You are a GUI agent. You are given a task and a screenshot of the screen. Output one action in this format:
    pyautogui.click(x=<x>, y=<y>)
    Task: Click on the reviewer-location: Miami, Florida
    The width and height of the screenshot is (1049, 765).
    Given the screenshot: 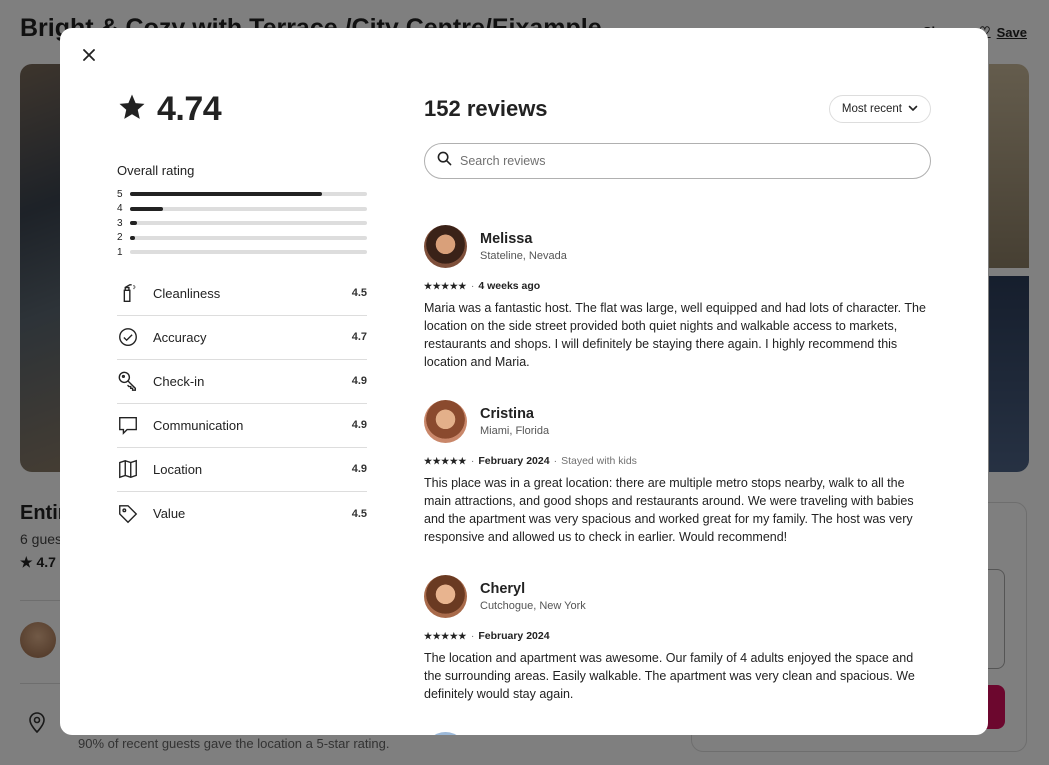 What is the action you would take?
    pyautogui.click(x=515, y=430)
    